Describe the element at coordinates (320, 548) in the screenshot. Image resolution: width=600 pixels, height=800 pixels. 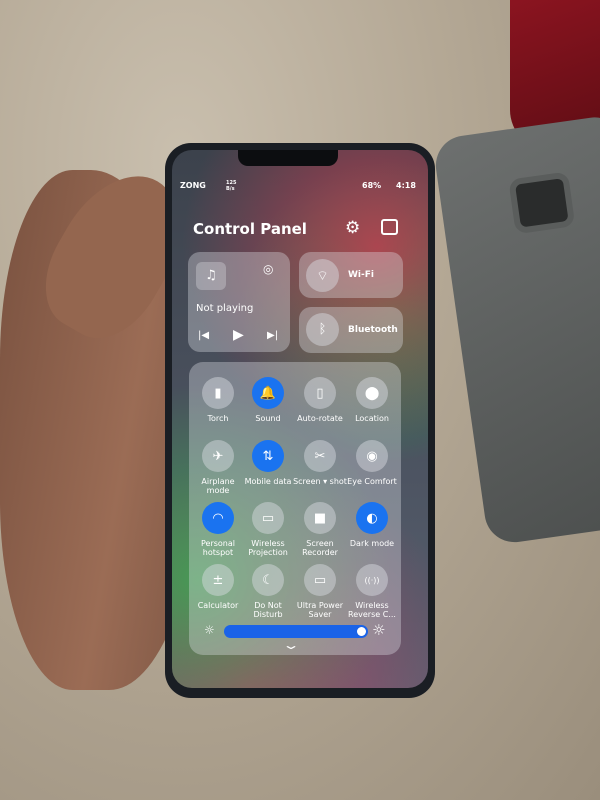
I see `toggle-label: Screen Recorder` at that location.